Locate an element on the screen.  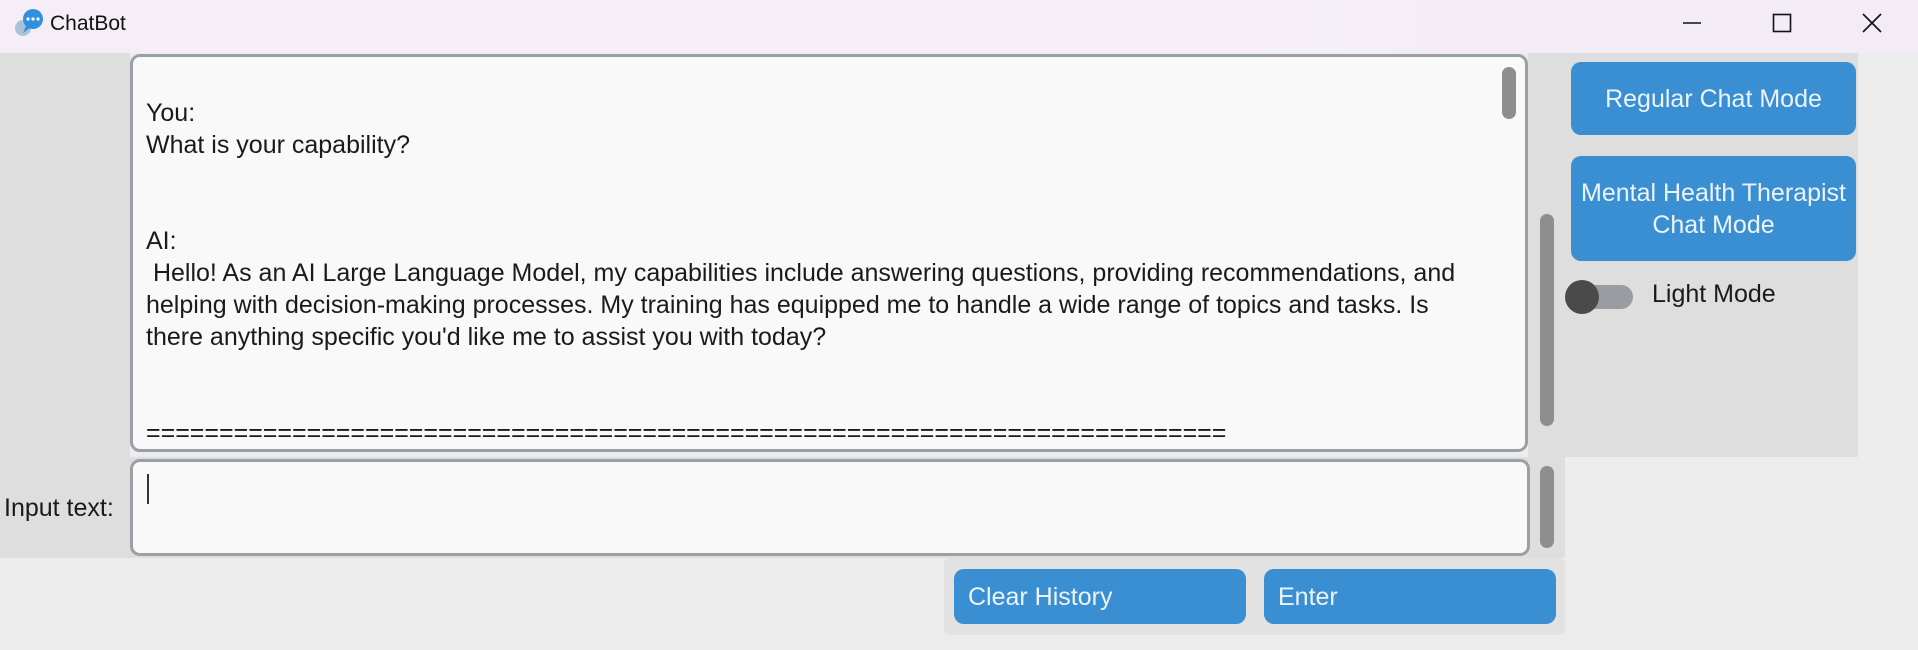
minimize-button is located at coordinates (1692, 23).